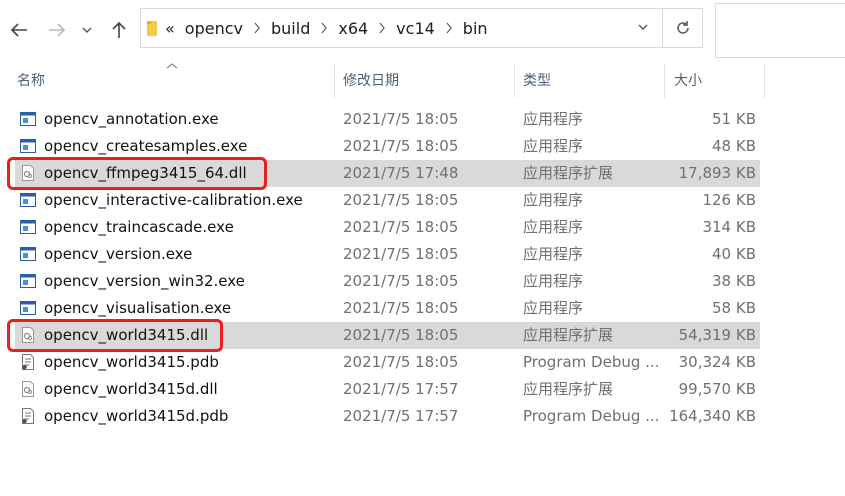 This screenshot has width=845, height=496. I want to click on file-size: 54,319 KB, so click(717, 335).